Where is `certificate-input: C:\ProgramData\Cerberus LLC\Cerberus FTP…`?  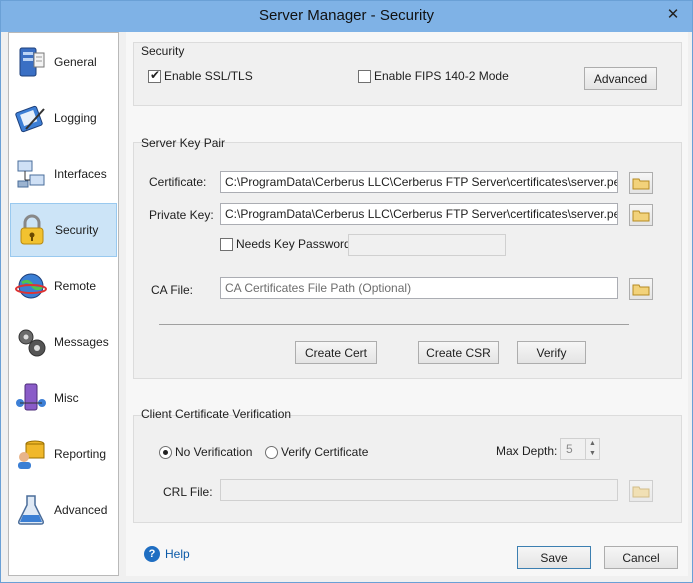 certificate-input: C:\ProgramData\Cerberus LLC\Cerberus FTP… is located at coordinates (419, 182).